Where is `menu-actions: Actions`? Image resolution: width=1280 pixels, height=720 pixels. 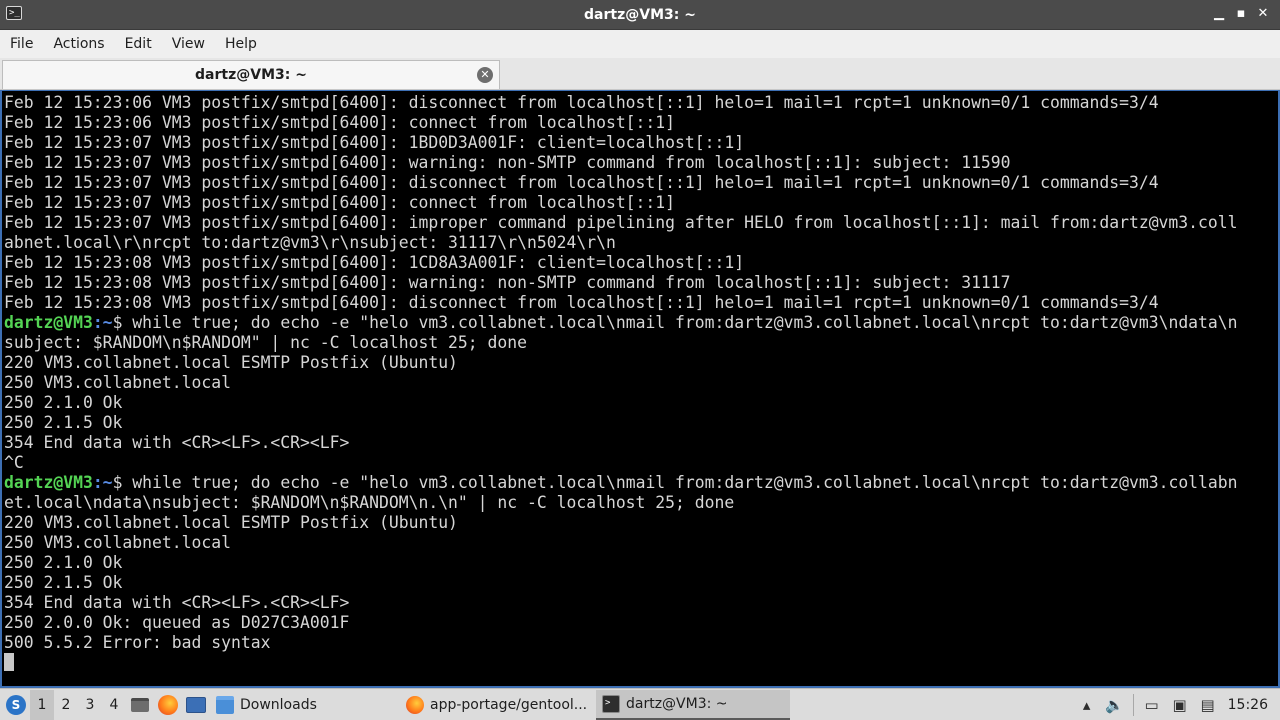 menu-actions: Actions is located at coordinates (78, 44).